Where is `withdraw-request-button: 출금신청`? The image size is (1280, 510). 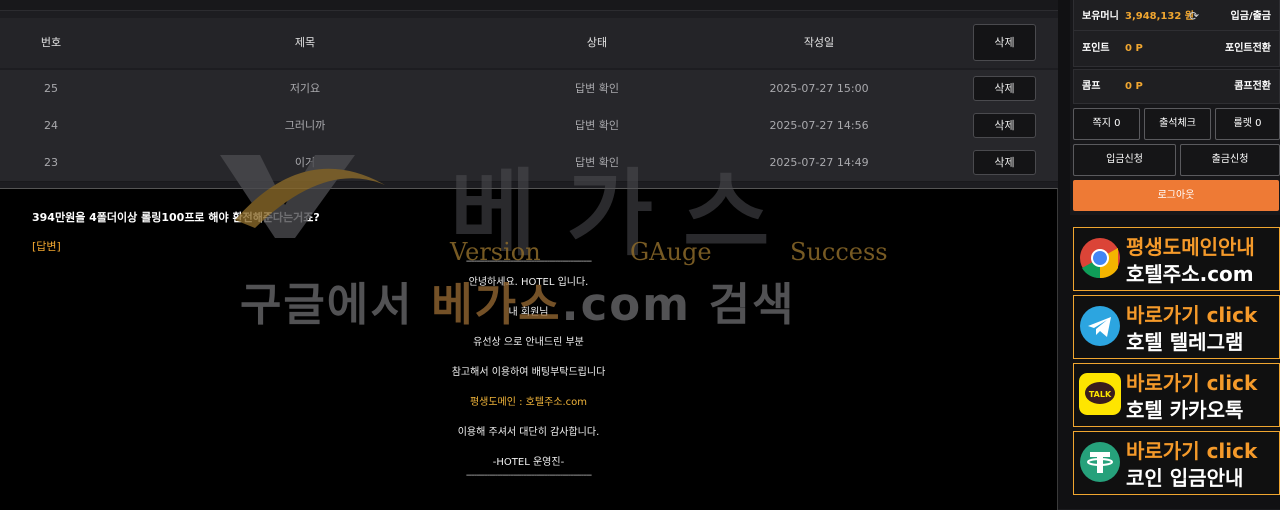
withdraw-request-button: 출금신청 is located at coordinates (1230, 160).